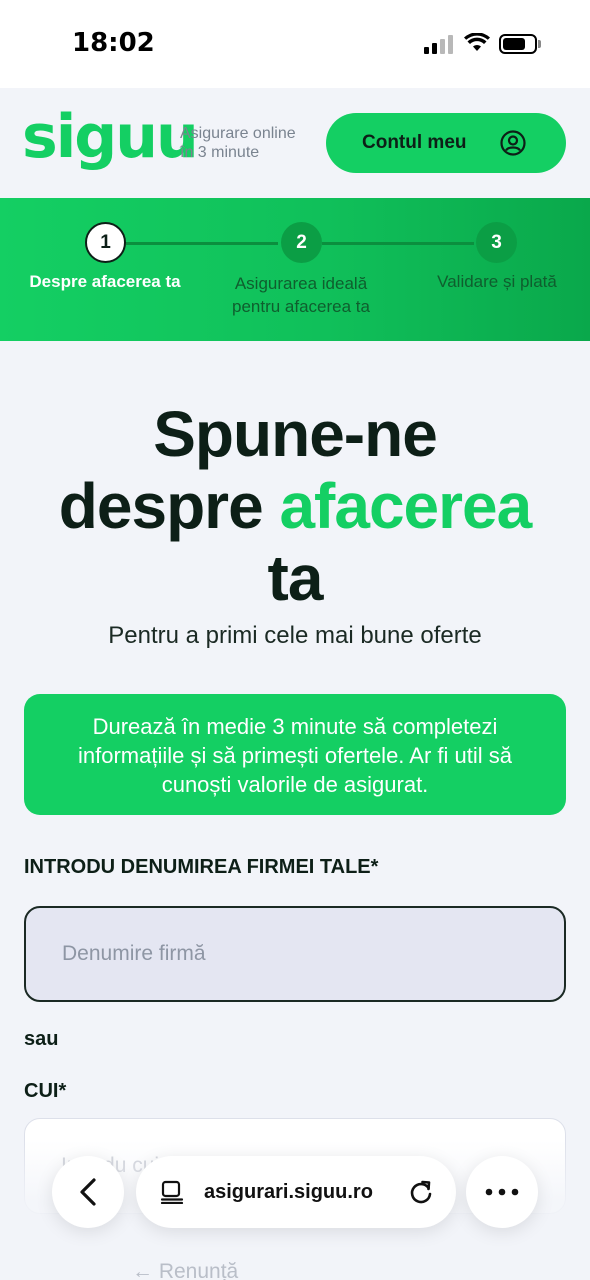  Describe the element at coordinates (238, 133) in the screenshot. I see `tagline-line-1: Asigurare online` at that location.